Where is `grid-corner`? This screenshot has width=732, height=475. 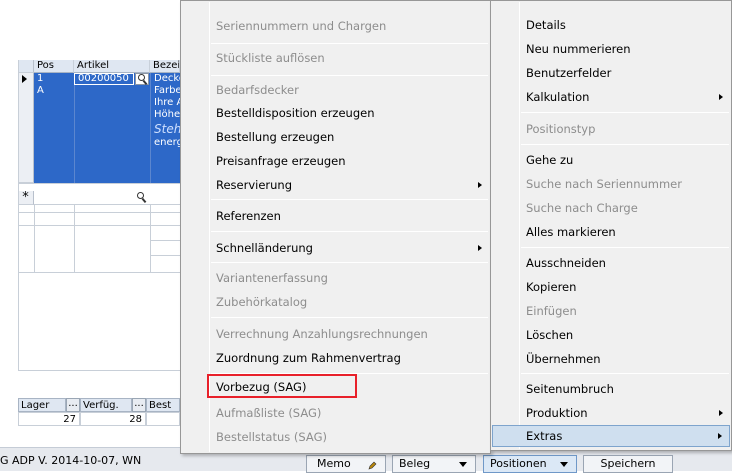
grid-corner is located at coordinates (26, 66).